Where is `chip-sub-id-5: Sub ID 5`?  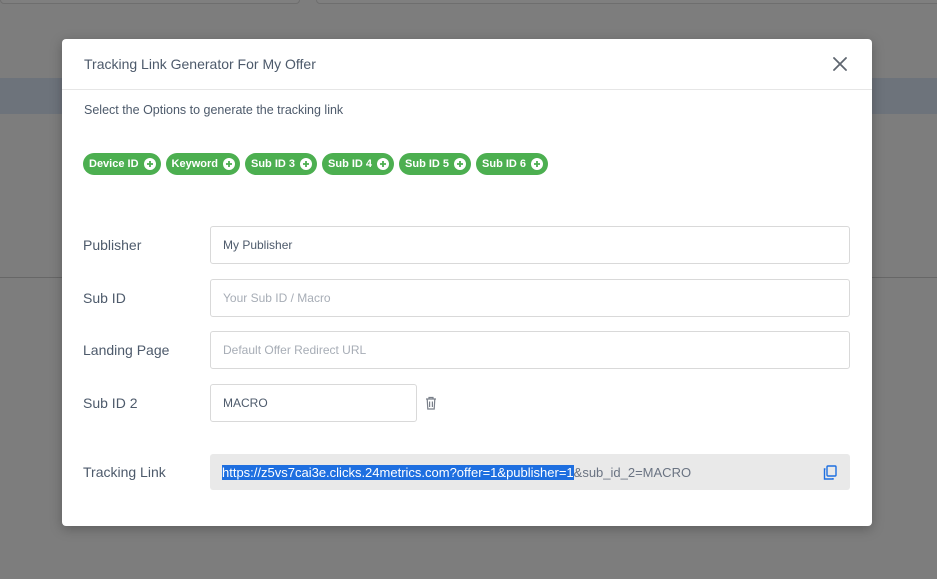
chip-sub-id-5: Sub ID 5 is located at coordinates (435, 164).